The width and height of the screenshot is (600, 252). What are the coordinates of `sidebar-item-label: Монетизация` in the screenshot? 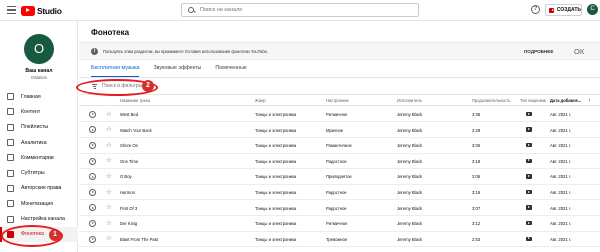 It's located at (37, 203).